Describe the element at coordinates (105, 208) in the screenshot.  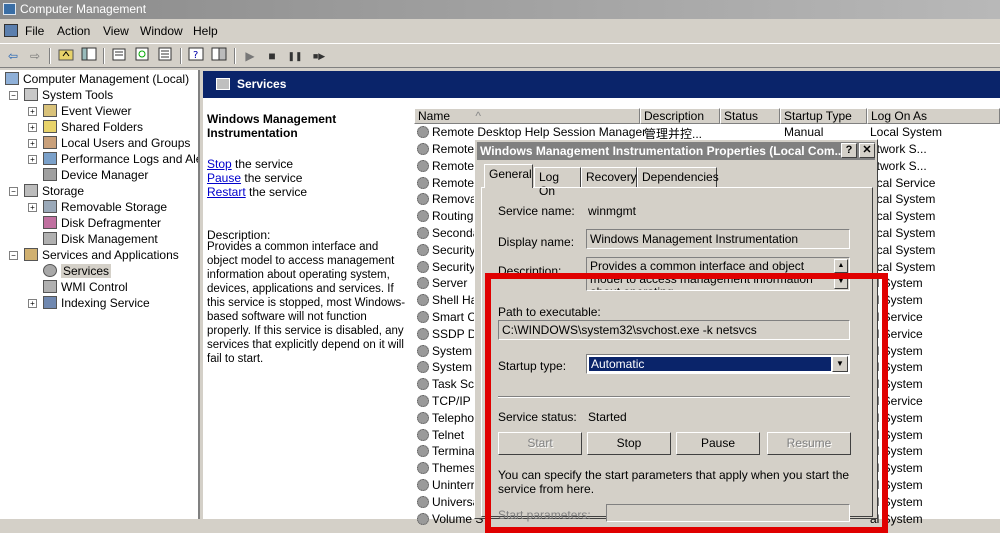
I see `tree-item-removable-storage: Removable Storage` at that location.